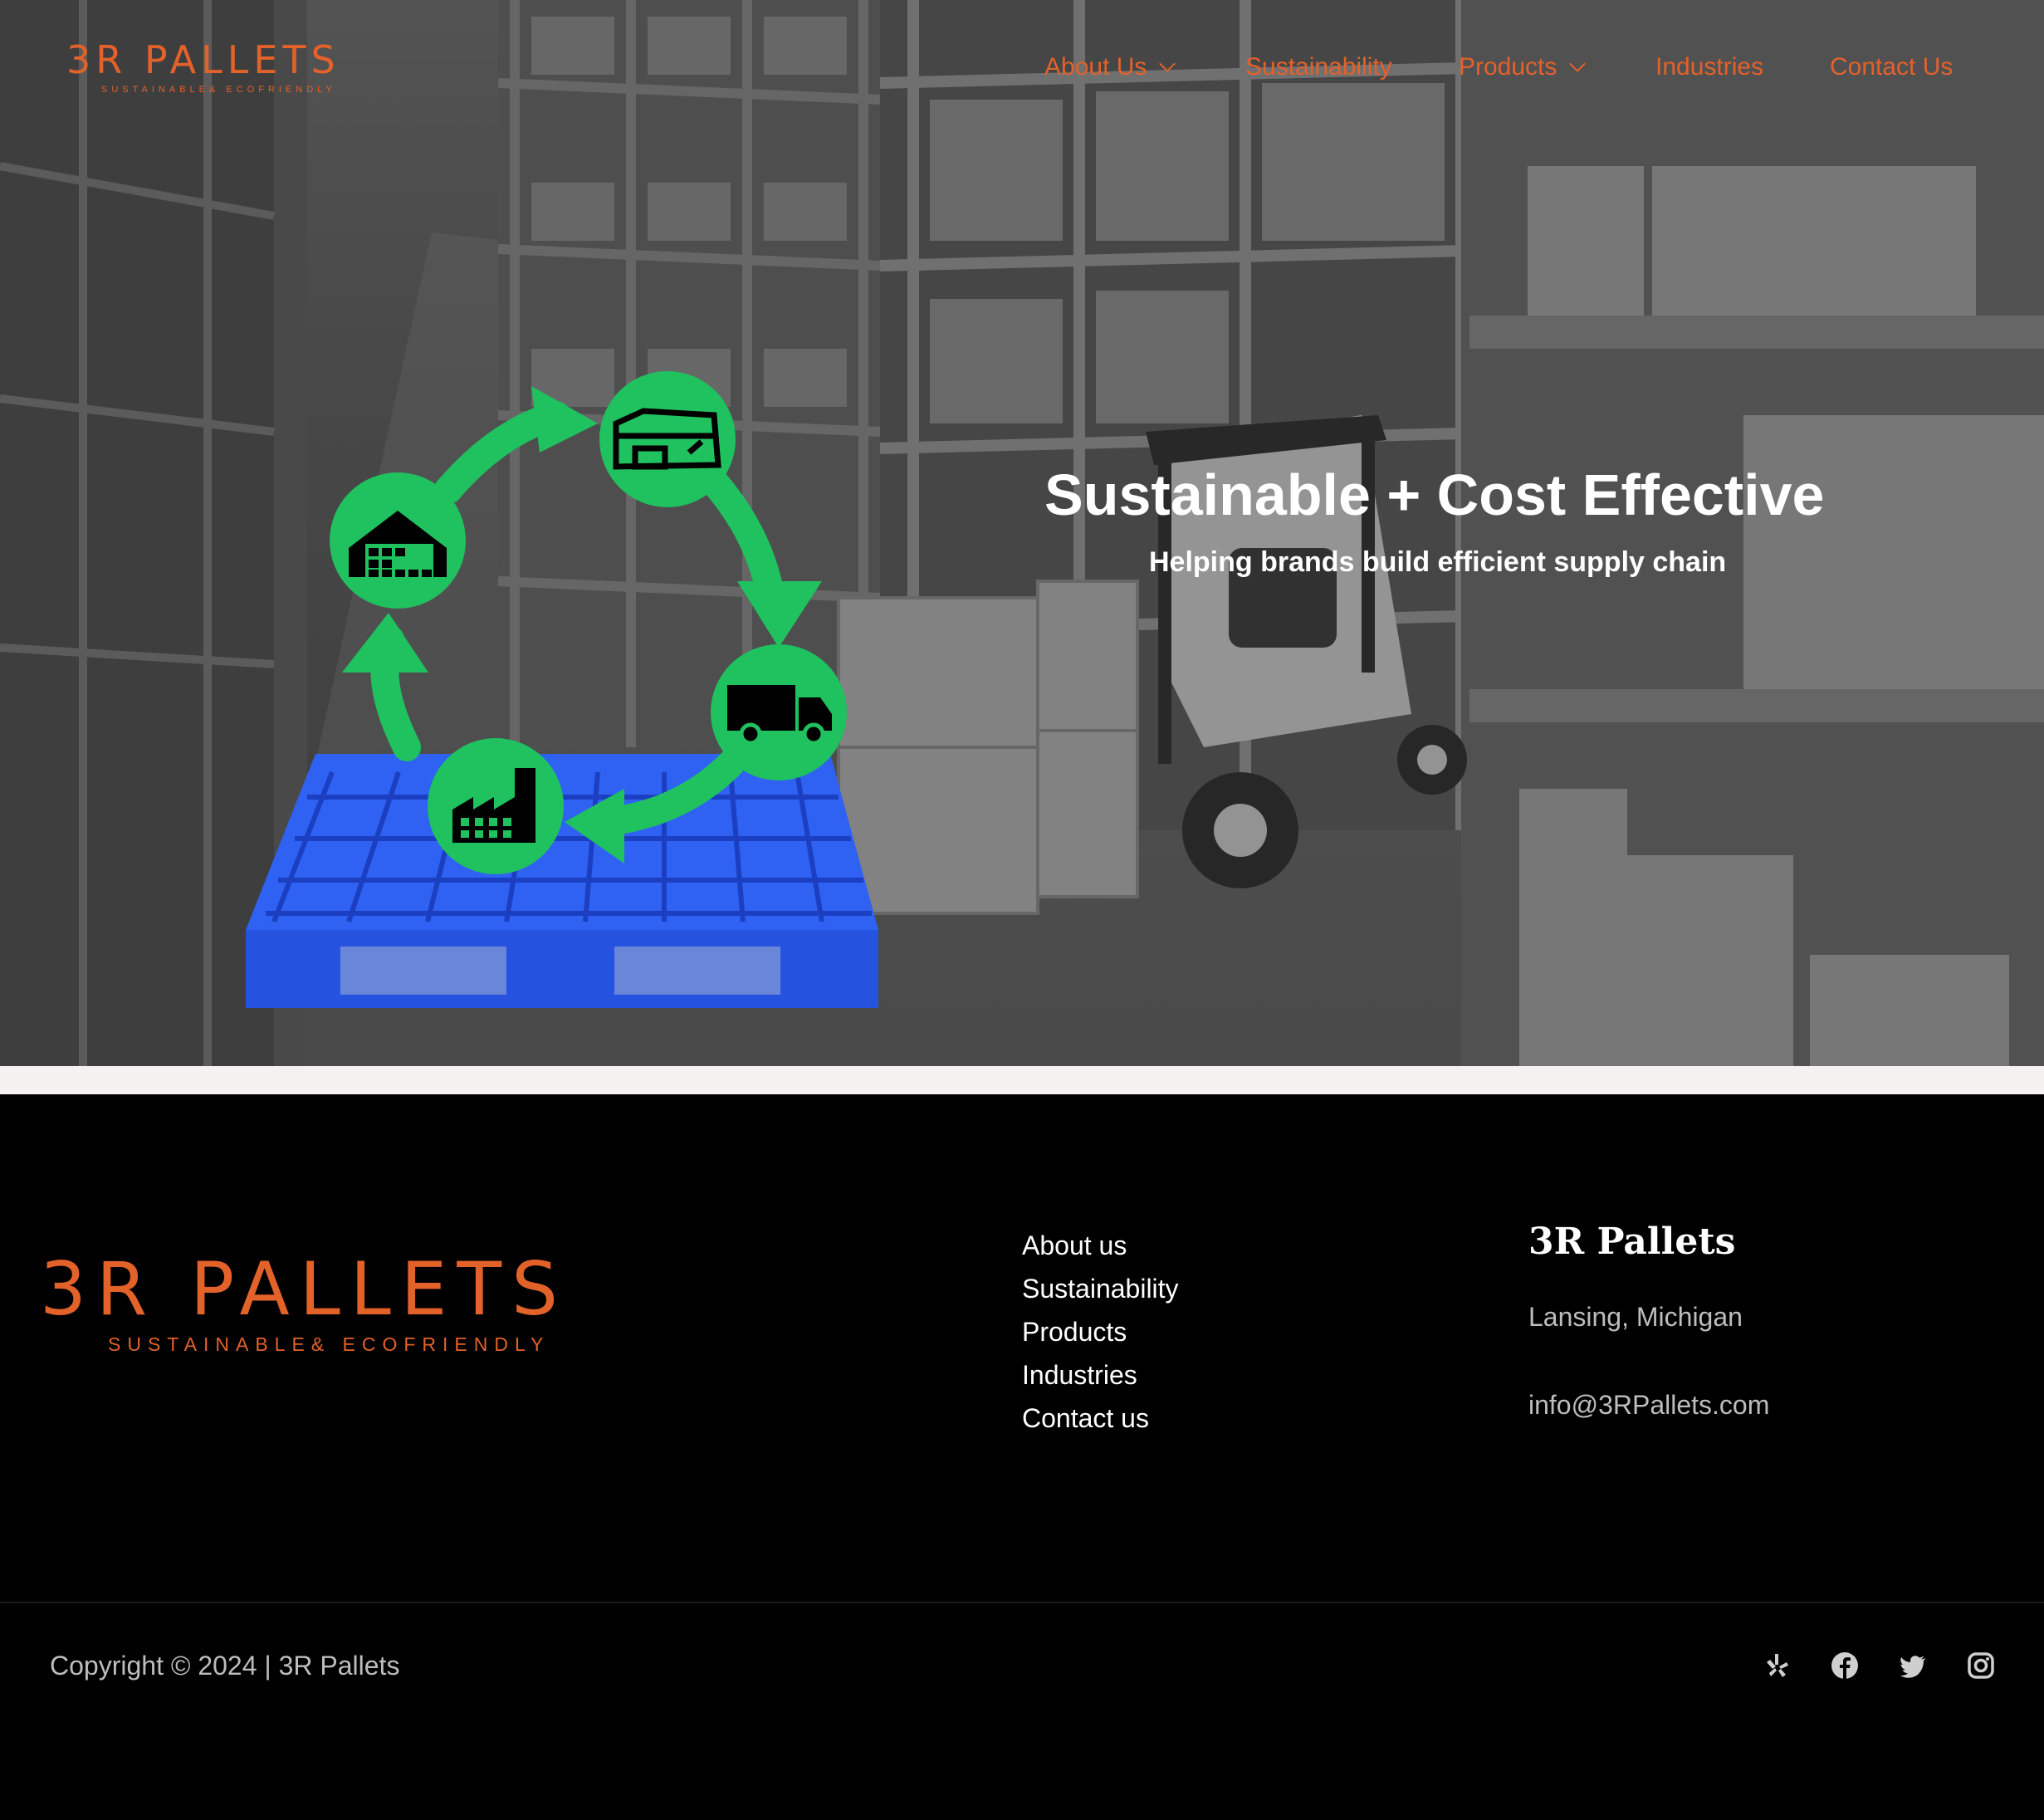 This screenshot has height=1820, width=2044. Describe the element at coordinates (1095, 67) in the screenshot. I see `nav-label: About Us` at that location.